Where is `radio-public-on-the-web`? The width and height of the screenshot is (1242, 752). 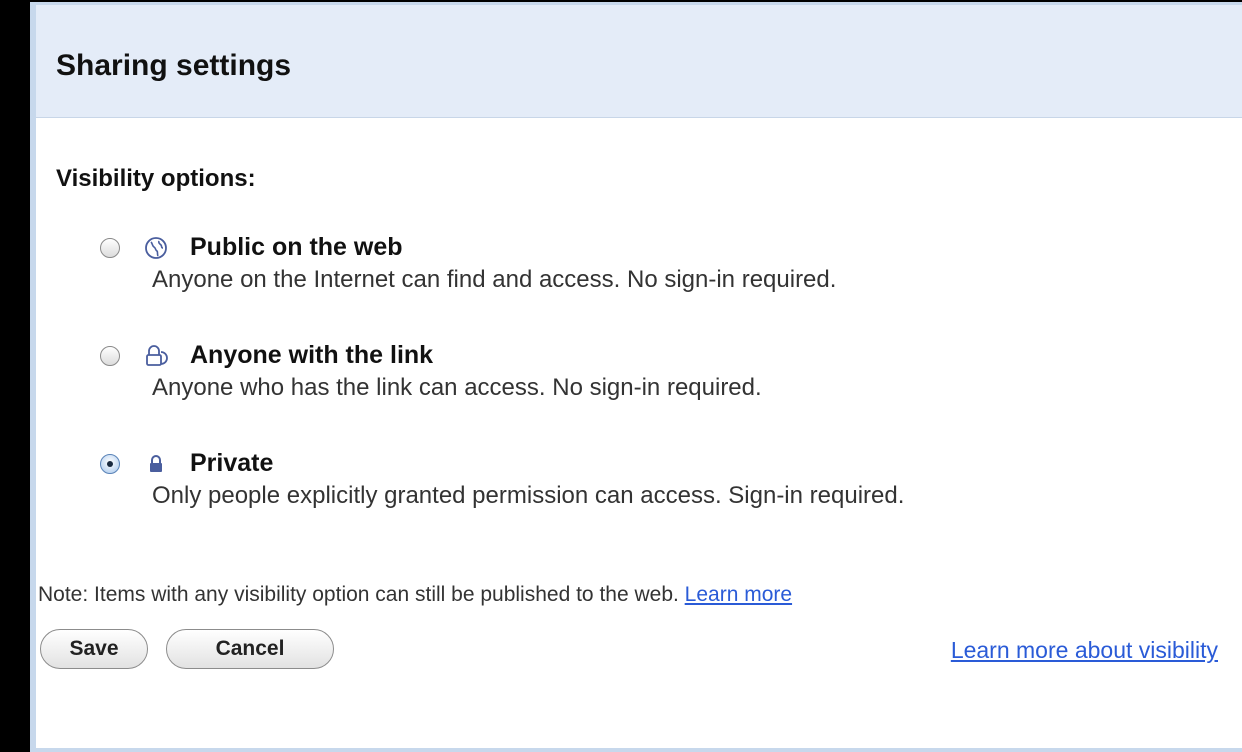
radio-public-on-the-web is located at coordinates (110, 248).